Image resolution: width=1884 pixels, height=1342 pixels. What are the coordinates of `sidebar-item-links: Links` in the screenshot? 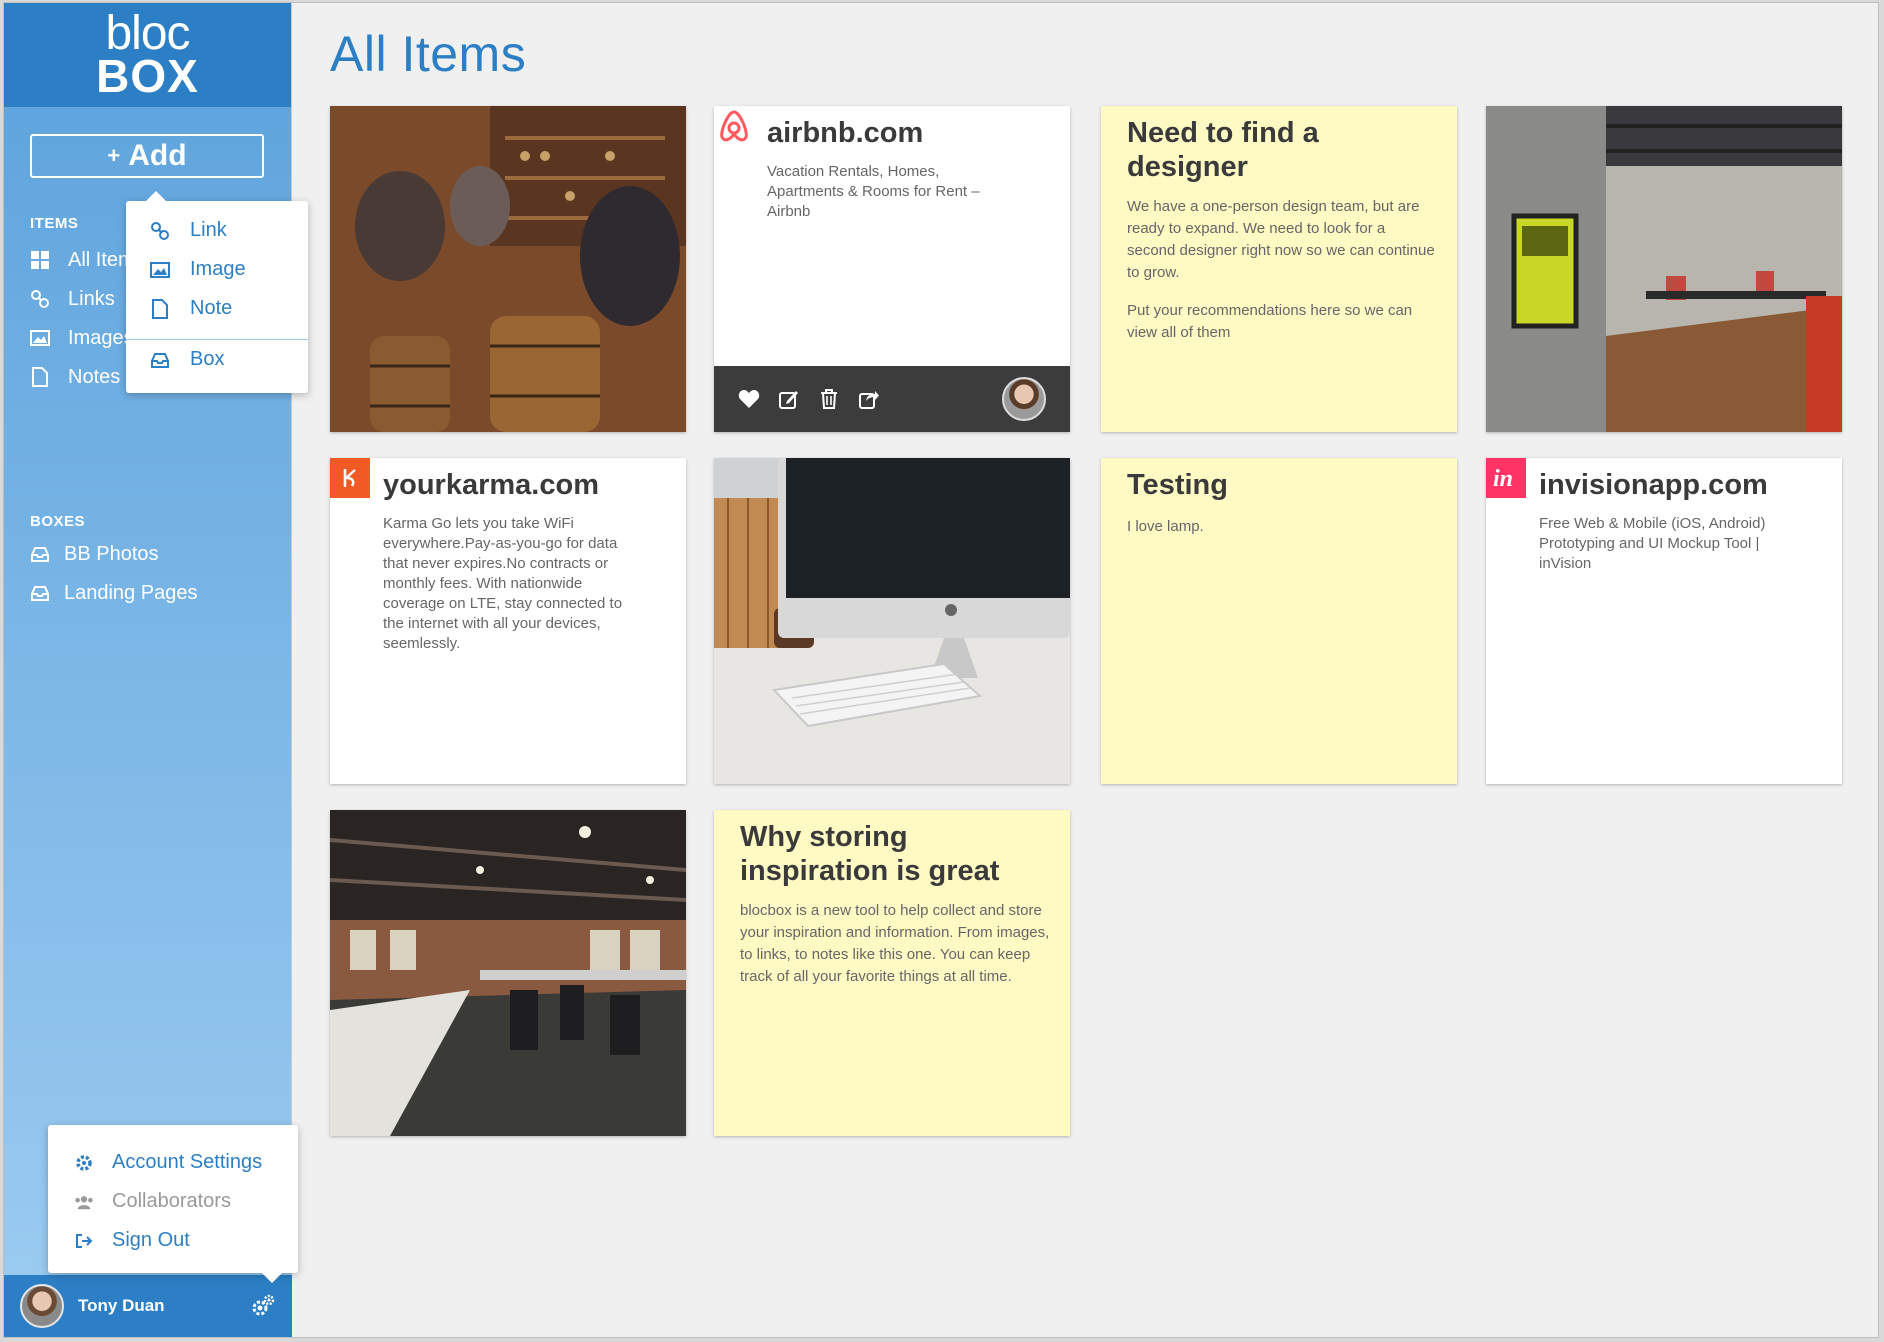 It's located at (72, 299).